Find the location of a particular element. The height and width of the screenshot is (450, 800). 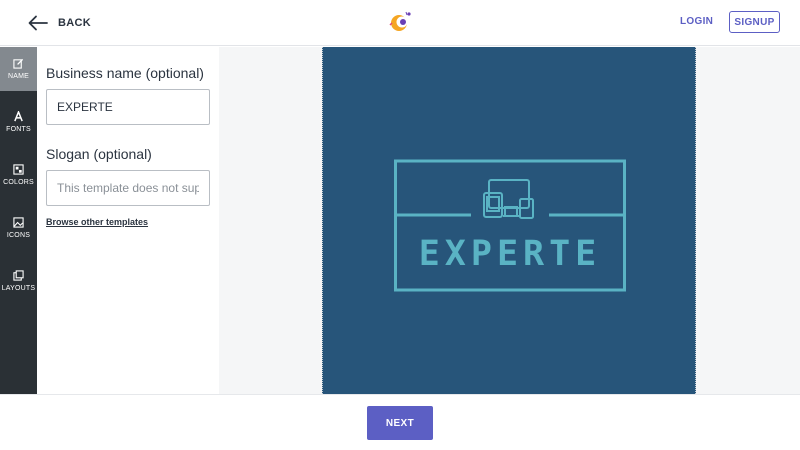

business-name-label: Business name (optional) is located at coordinates (125, 73).